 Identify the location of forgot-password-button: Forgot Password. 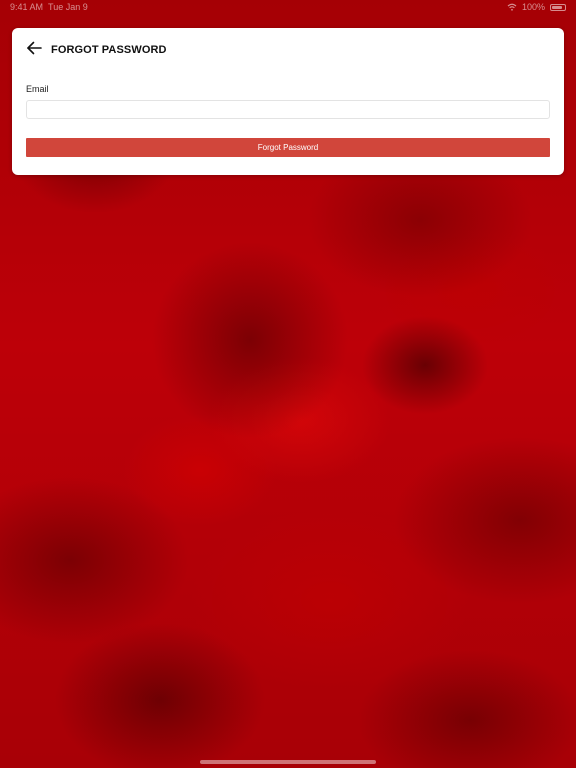
(288, 147).